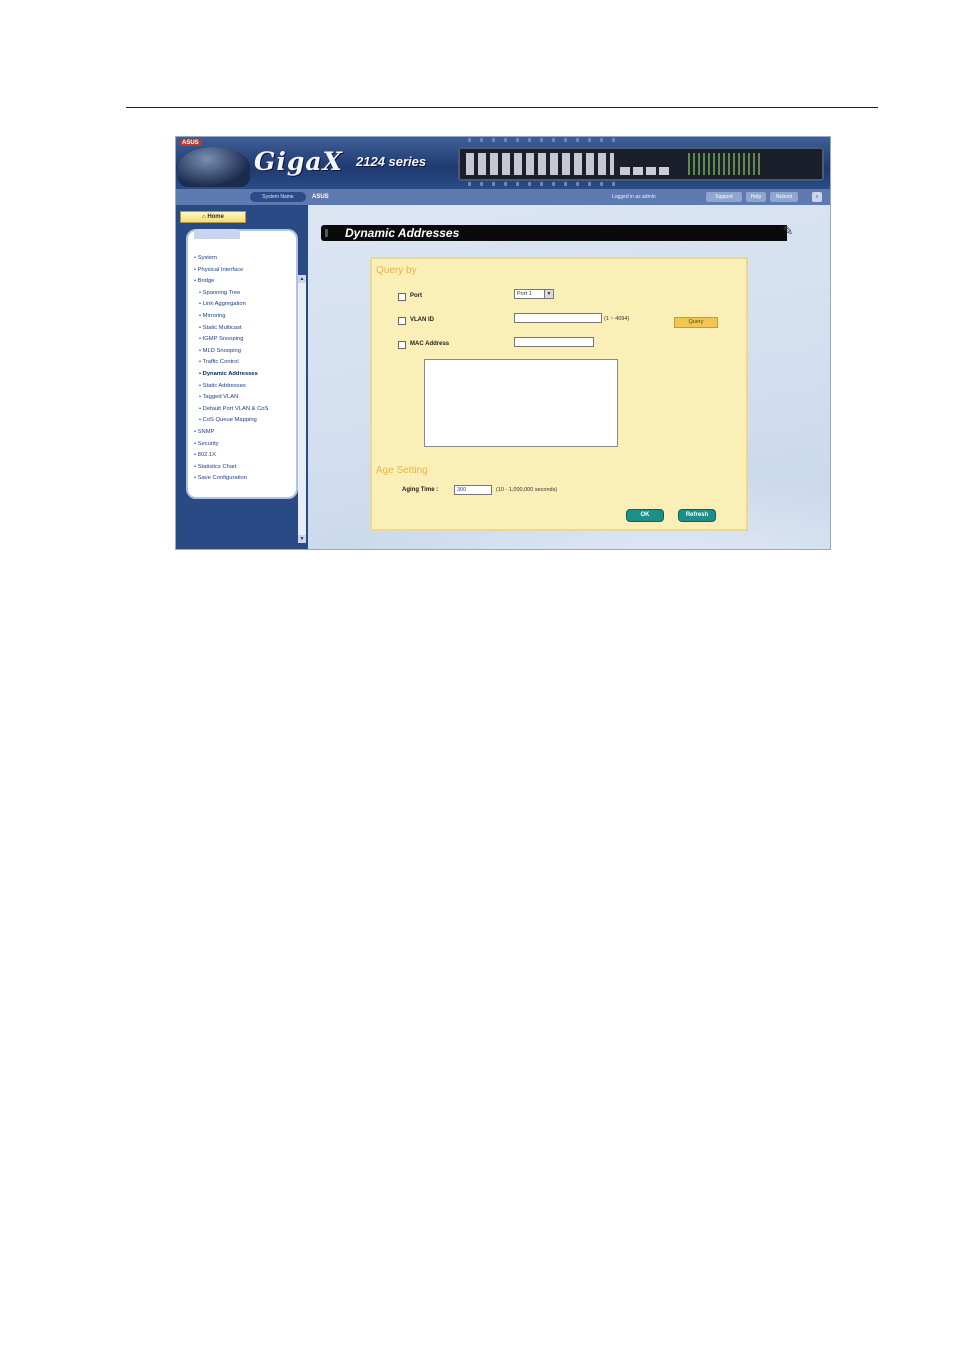 This screenshot has width=954, height=1352. I want to click on sidebar-item: • Tagged VLAN, so click(231, 398).